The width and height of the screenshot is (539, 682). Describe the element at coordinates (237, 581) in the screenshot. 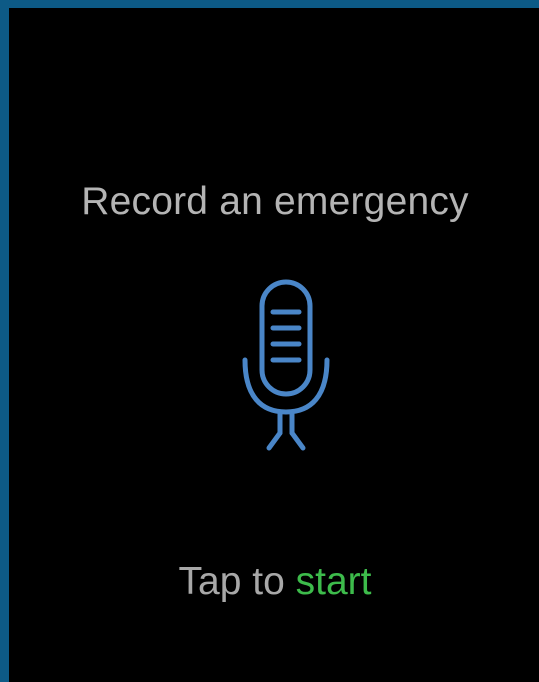

I see `prompt-prefix: Tap to` at that location.